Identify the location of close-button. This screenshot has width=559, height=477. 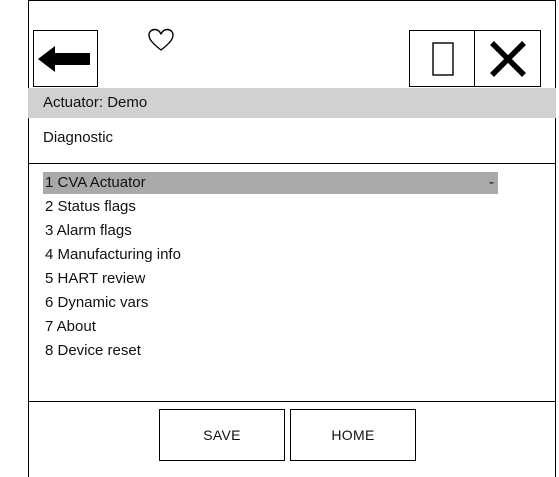
(507, 58).